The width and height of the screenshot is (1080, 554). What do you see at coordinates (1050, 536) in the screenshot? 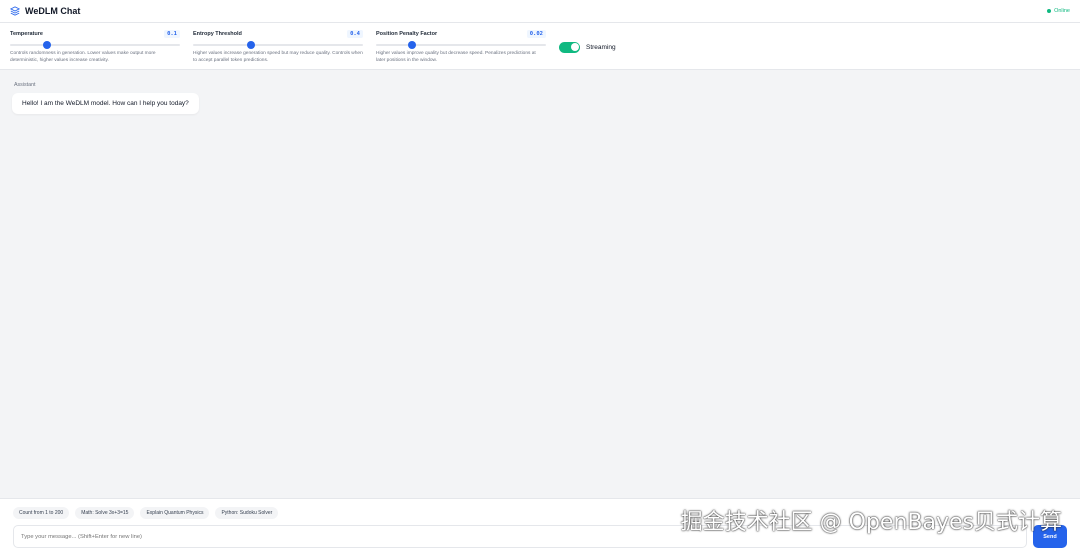
I see `send-button: Send` at bounding box center [1050, 536].